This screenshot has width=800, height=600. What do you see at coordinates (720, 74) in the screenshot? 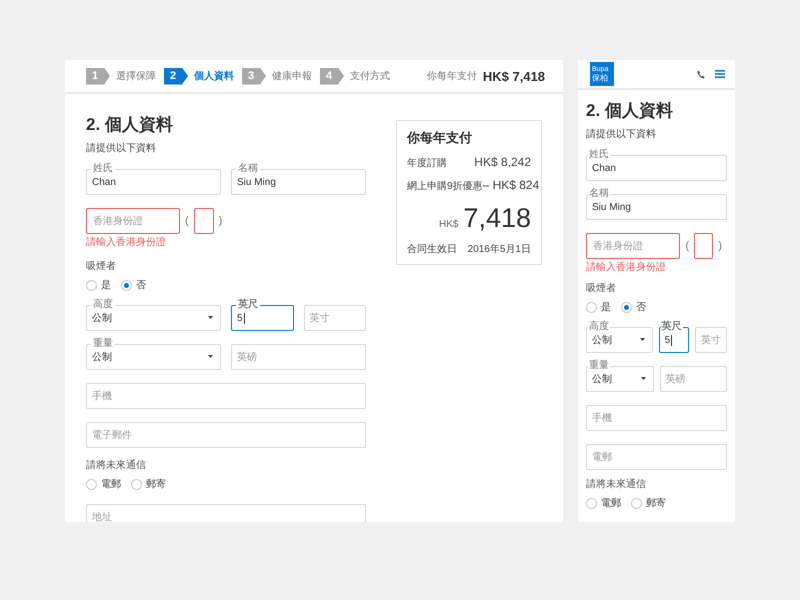
I see `menu-icon` at bounding box center [720, 74].